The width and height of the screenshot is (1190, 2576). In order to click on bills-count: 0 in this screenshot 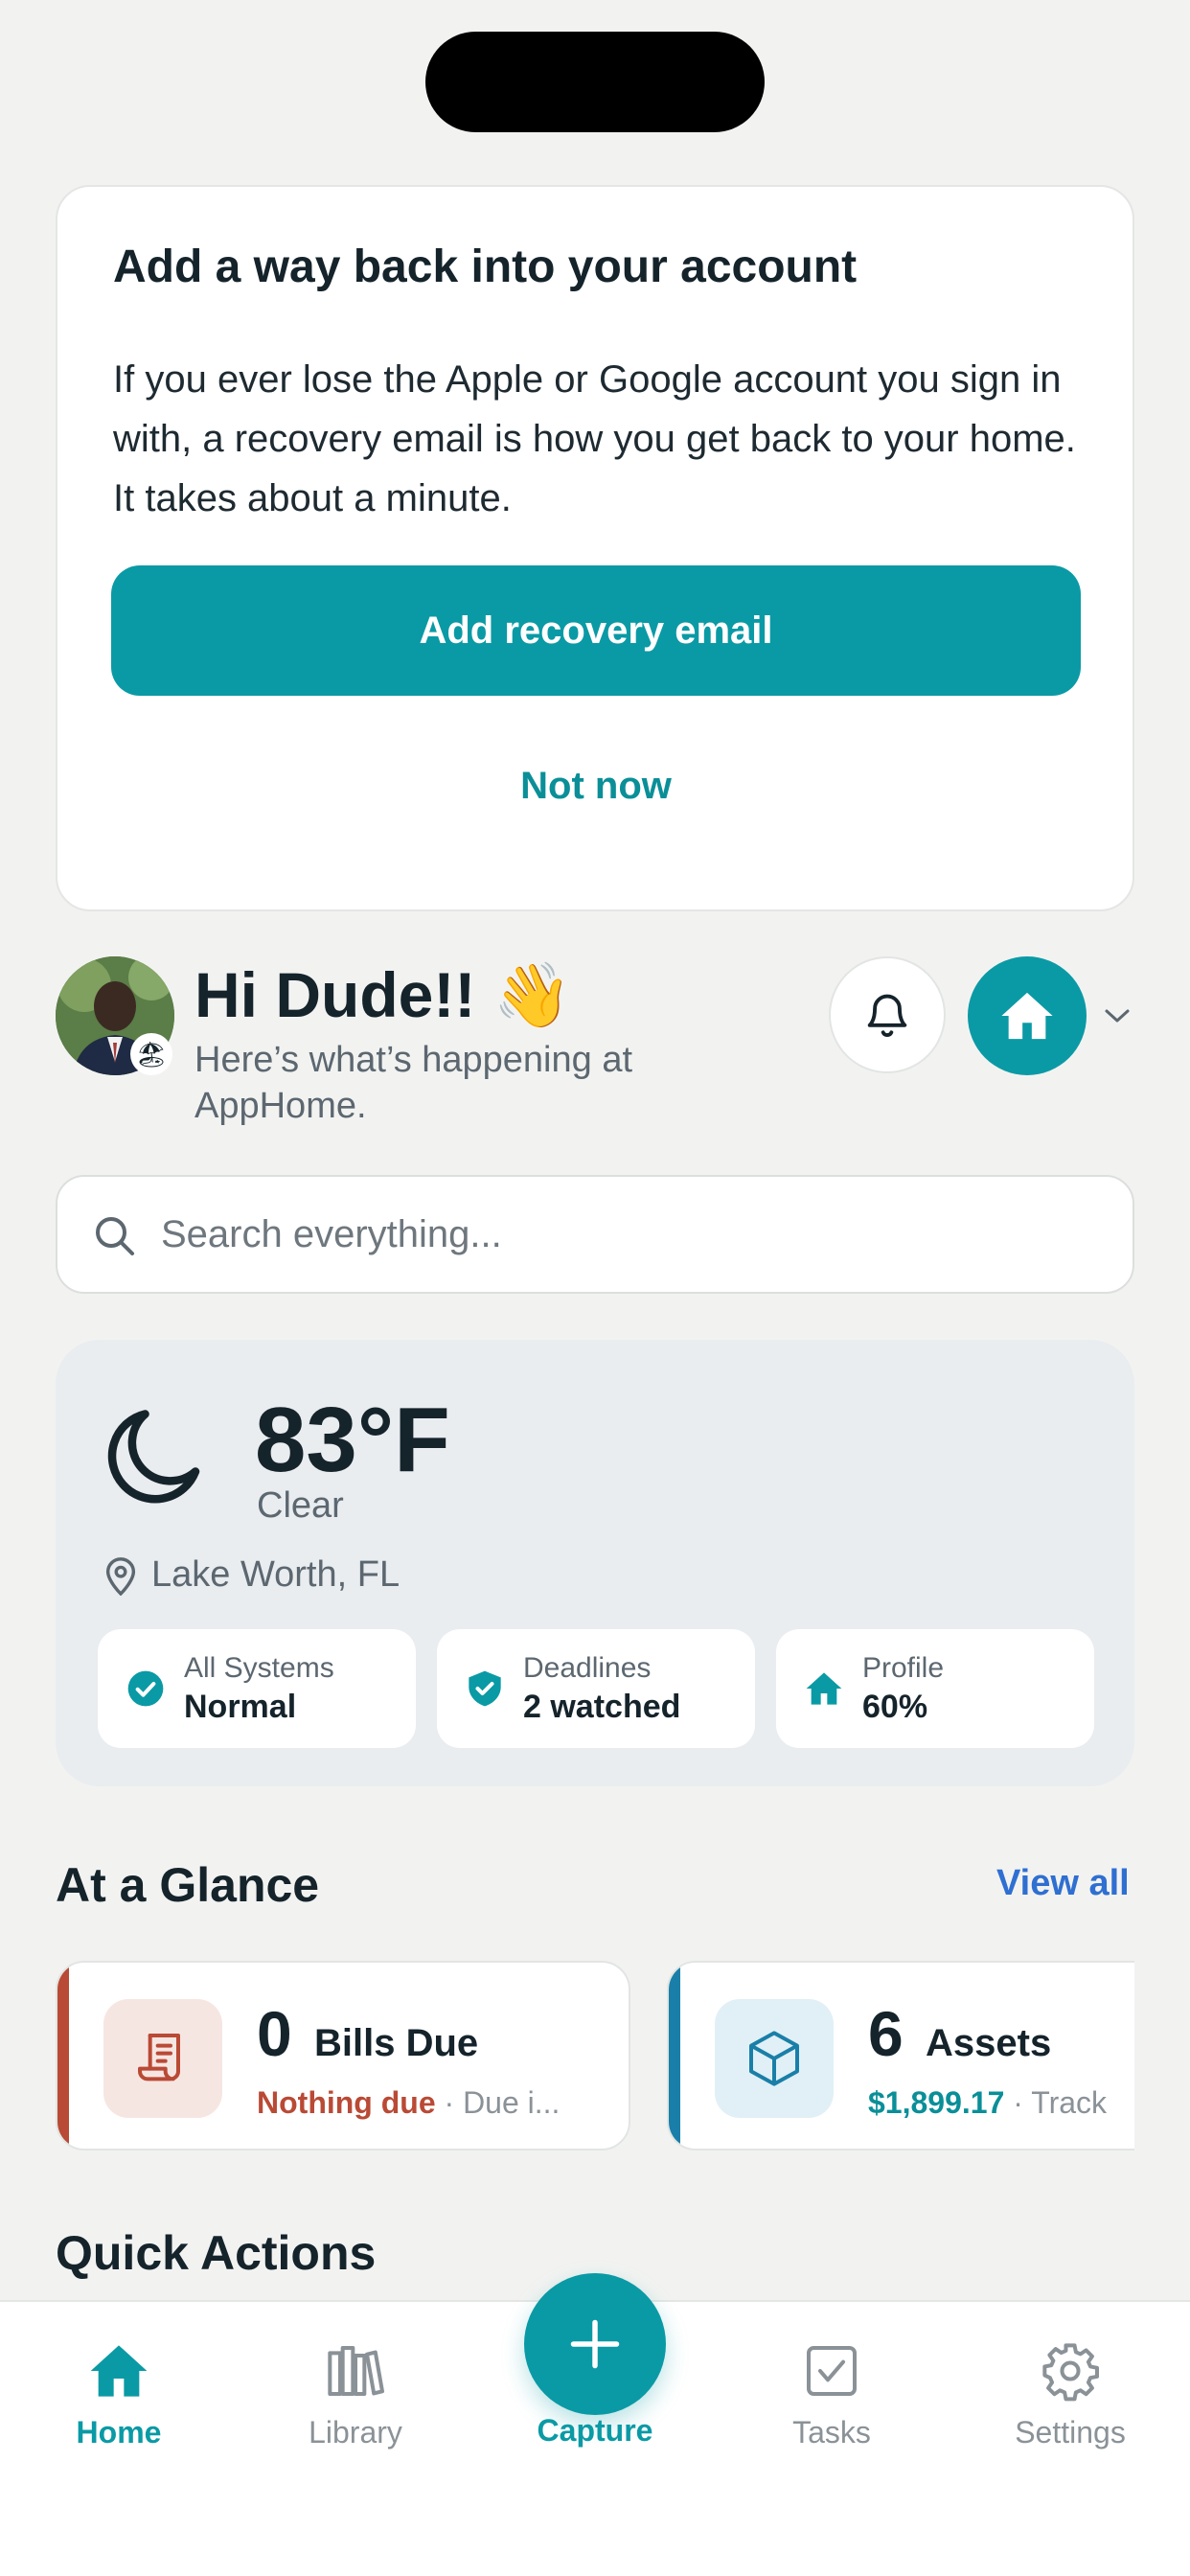, I will do `click(274, 2034)`.